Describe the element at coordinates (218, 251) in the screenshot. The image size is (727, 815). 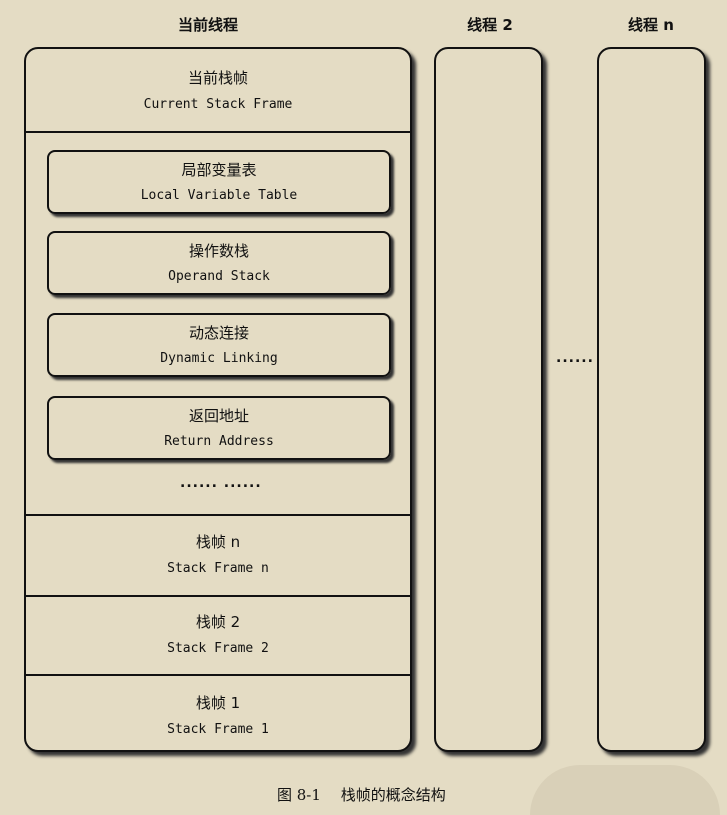
I see `part-cn: 操作数栈` at that location.